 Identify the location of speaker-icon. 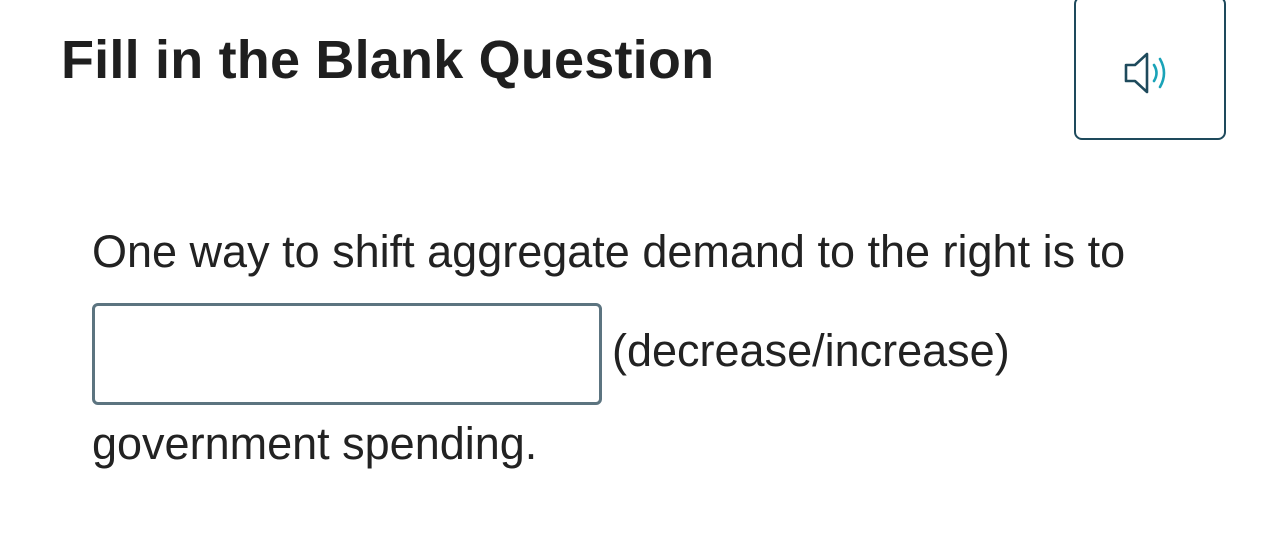
(1150, 68).